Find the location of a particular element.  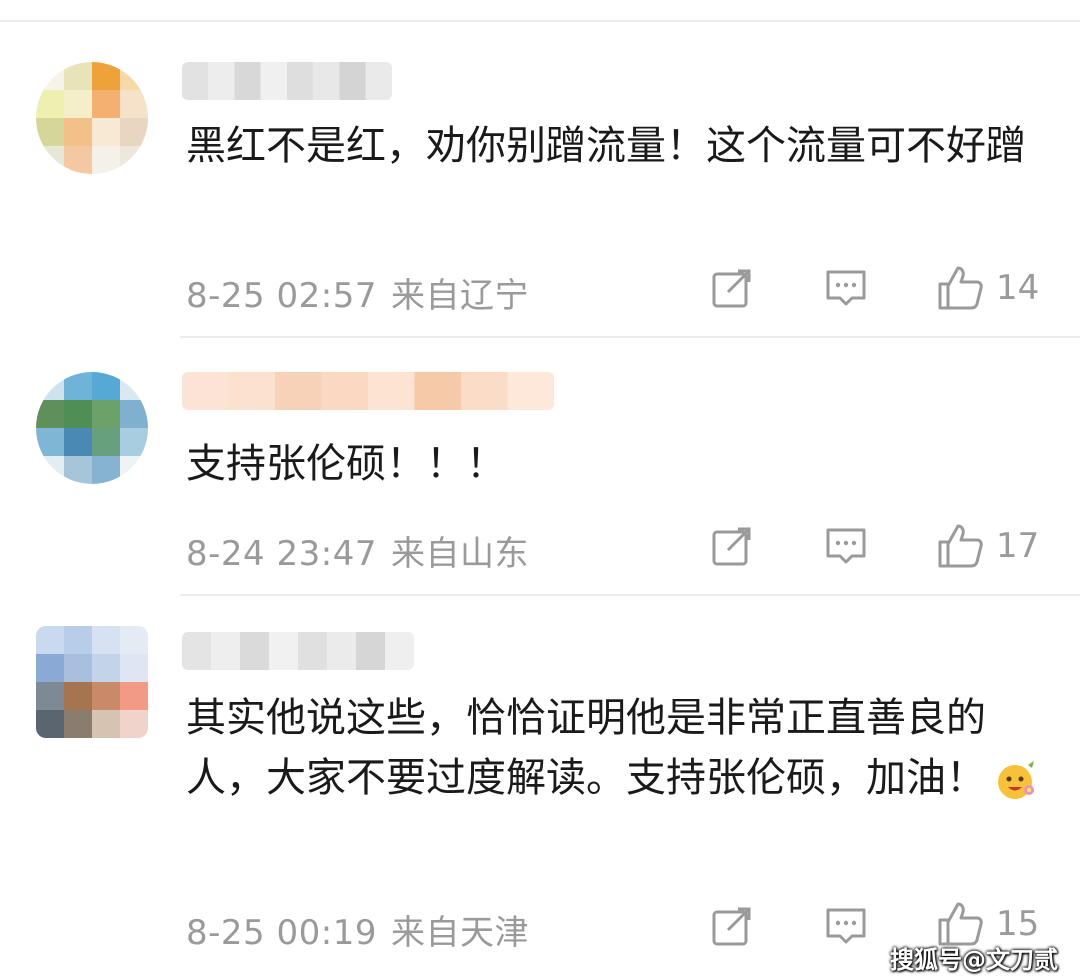

comment-meta: 8-25 00:19 来自天津 is located at coordinates (357, 929).